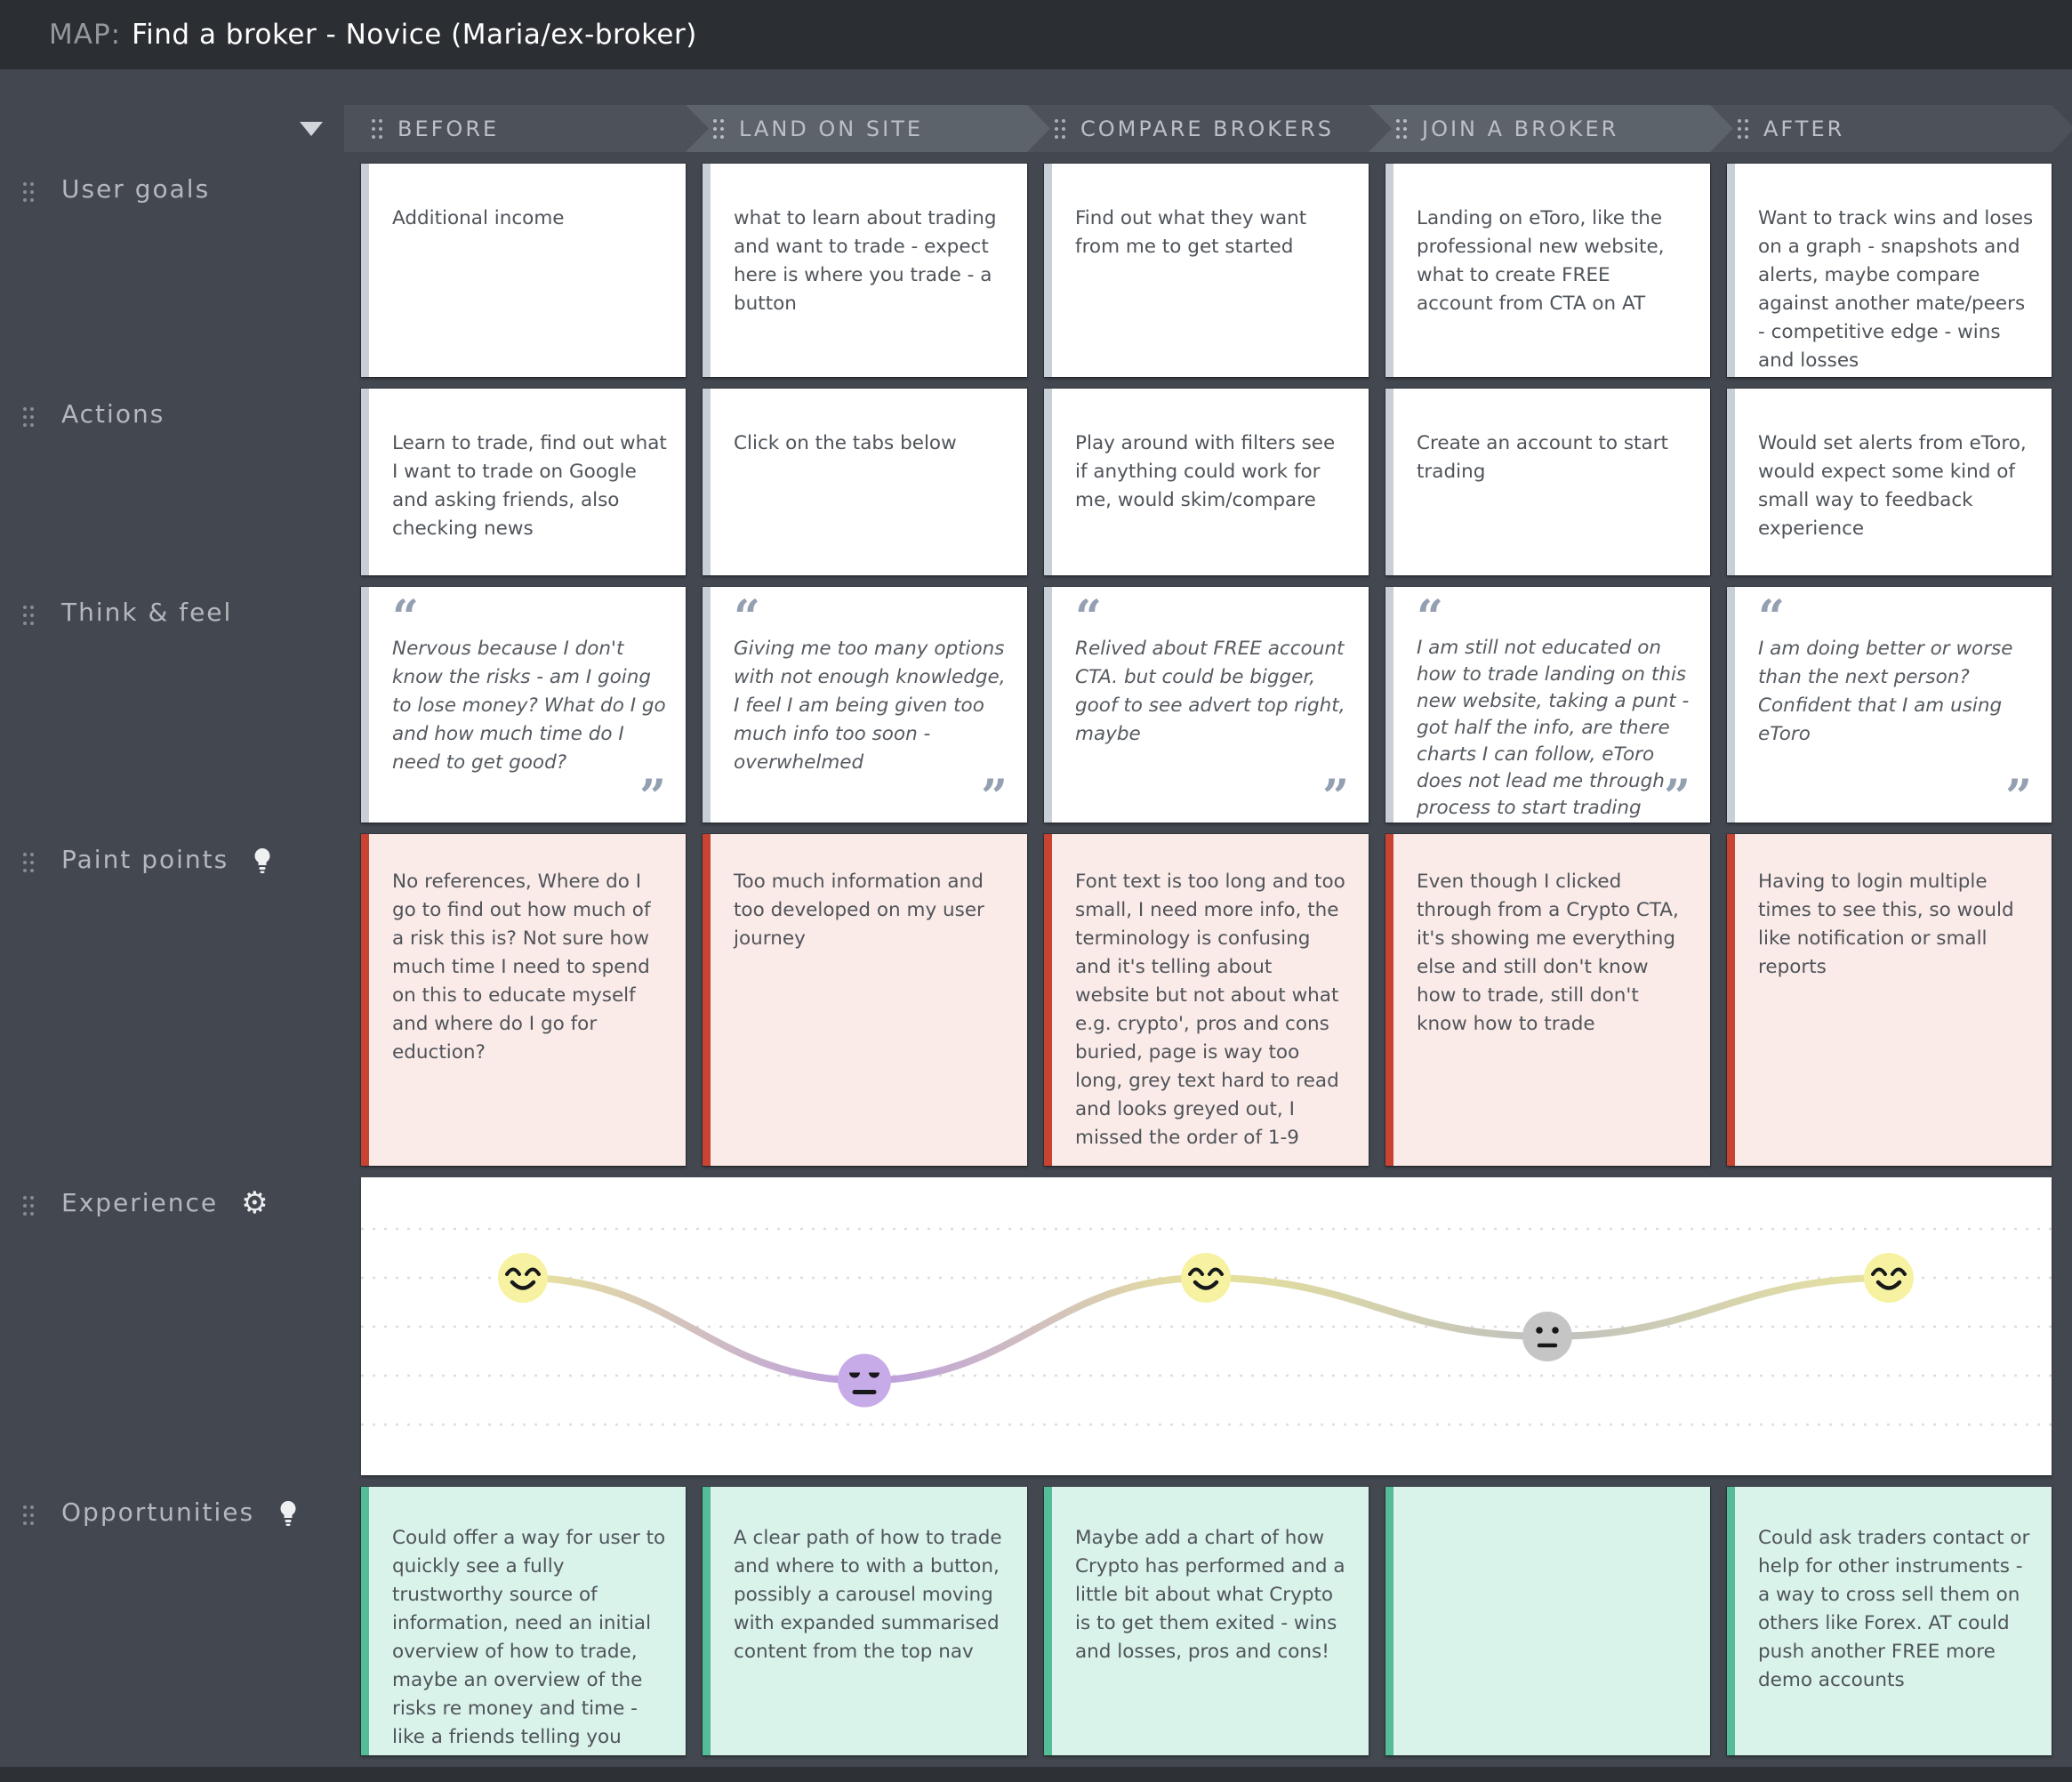 Image resolution: width=2072 pixels, height=1782 pixels. Describe the element at coordinates (1036, 1774) in the screenshot. I see `bottom-bar` at that location.